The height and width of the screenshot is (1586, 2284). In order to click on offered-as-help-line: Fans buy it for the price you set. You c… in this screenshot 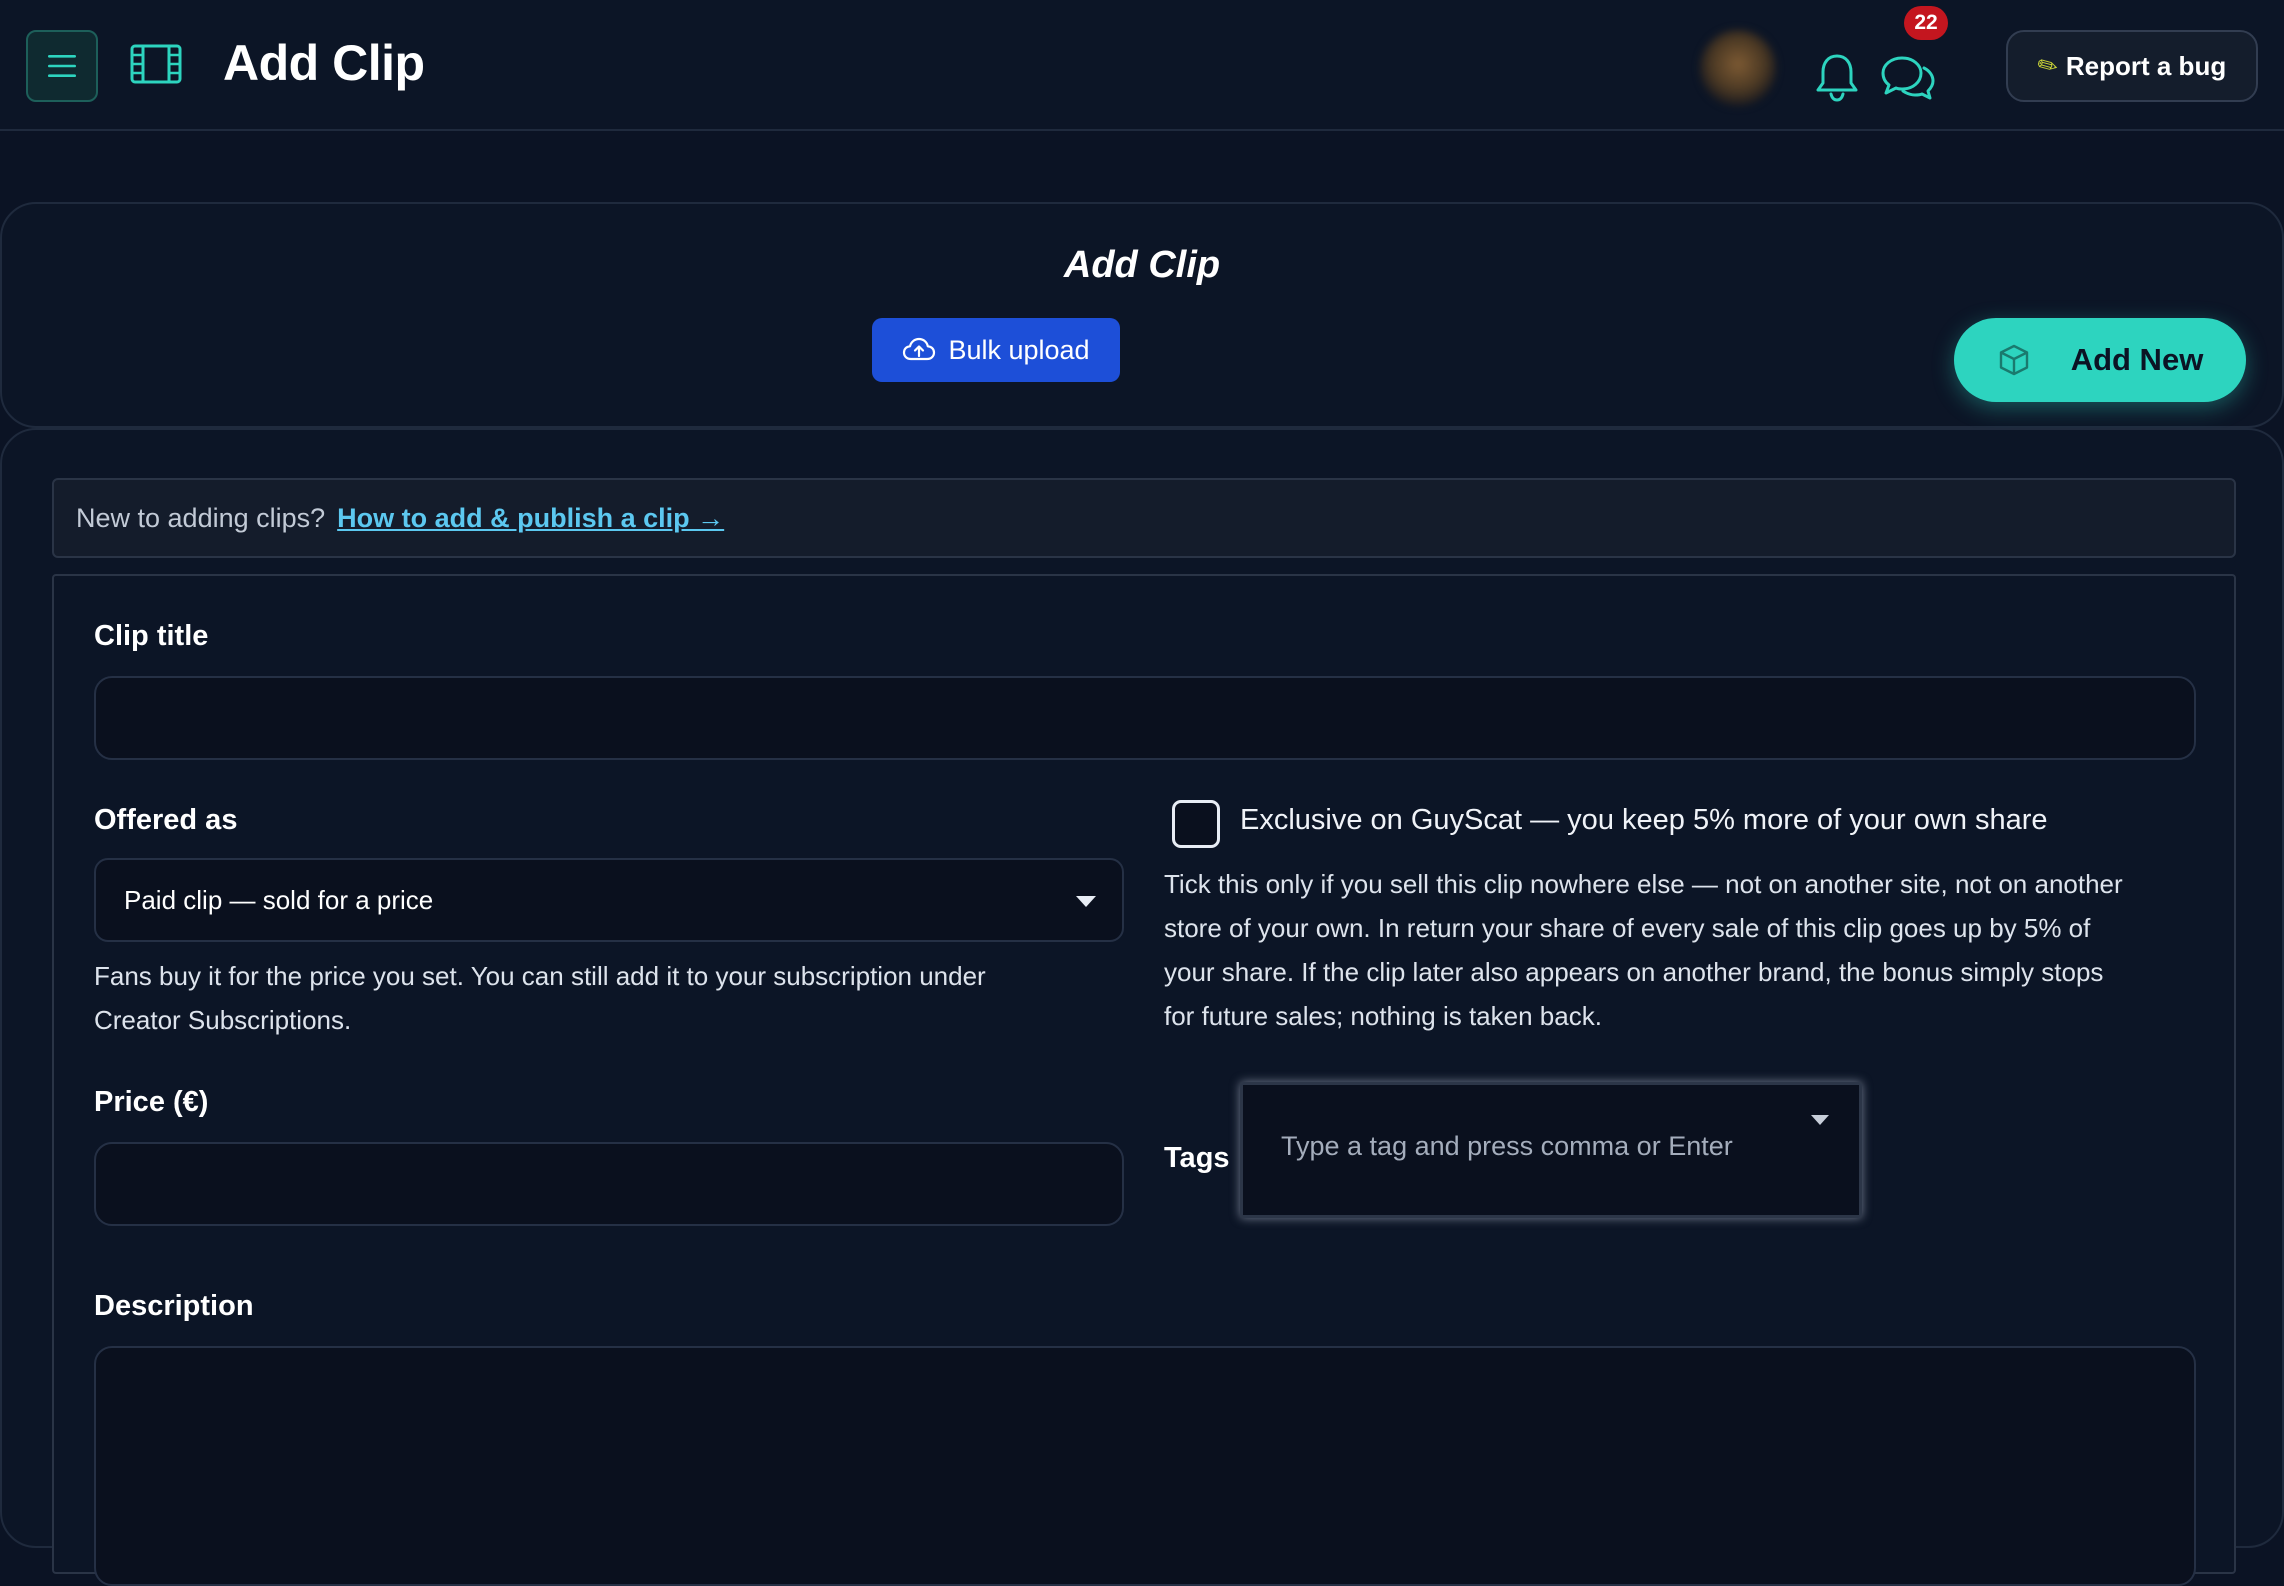, I will do `click(540, 976)`.